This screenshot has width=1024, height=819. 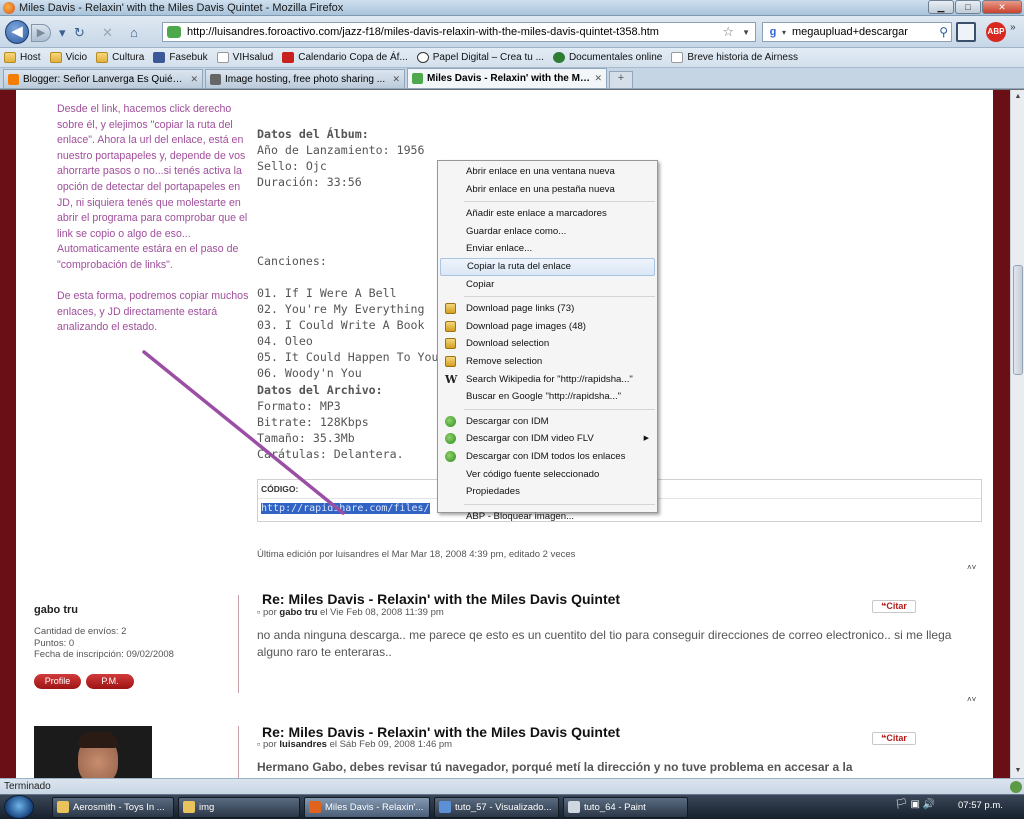 I want to click on window-icon, so click(x=966, y=32).